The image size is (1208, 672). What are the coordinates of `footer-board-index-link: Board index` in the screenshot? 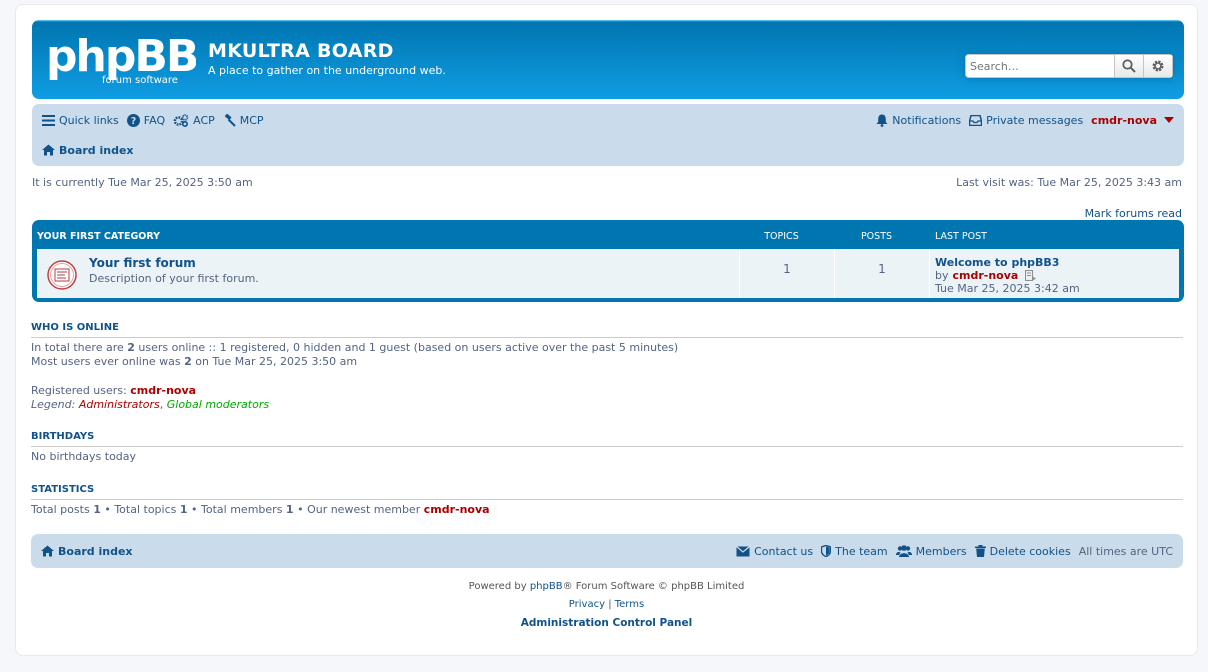 It's located at (87, 551).